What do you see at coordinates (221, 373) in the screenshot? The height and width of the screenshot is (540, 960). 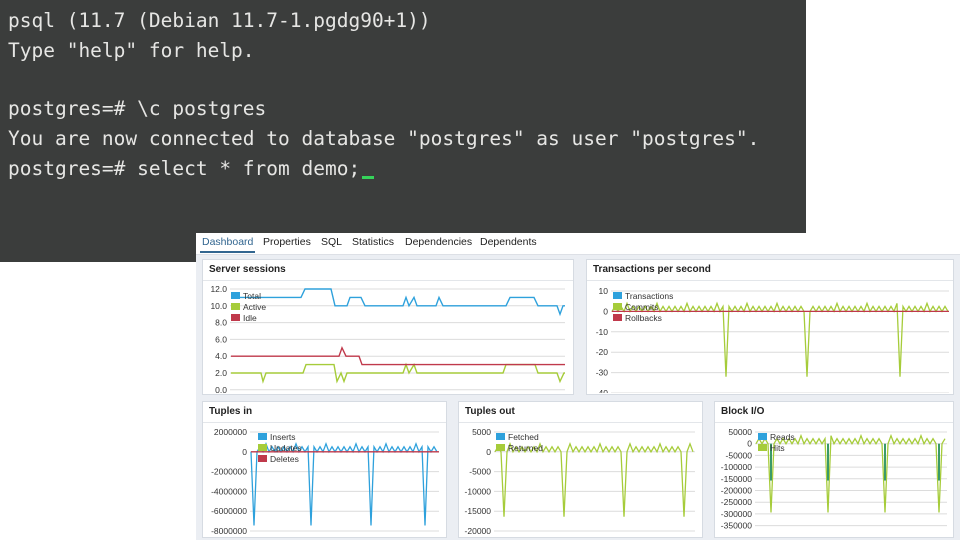 I see `y-tick-label: 2.0` at bounding box center [221, 373].